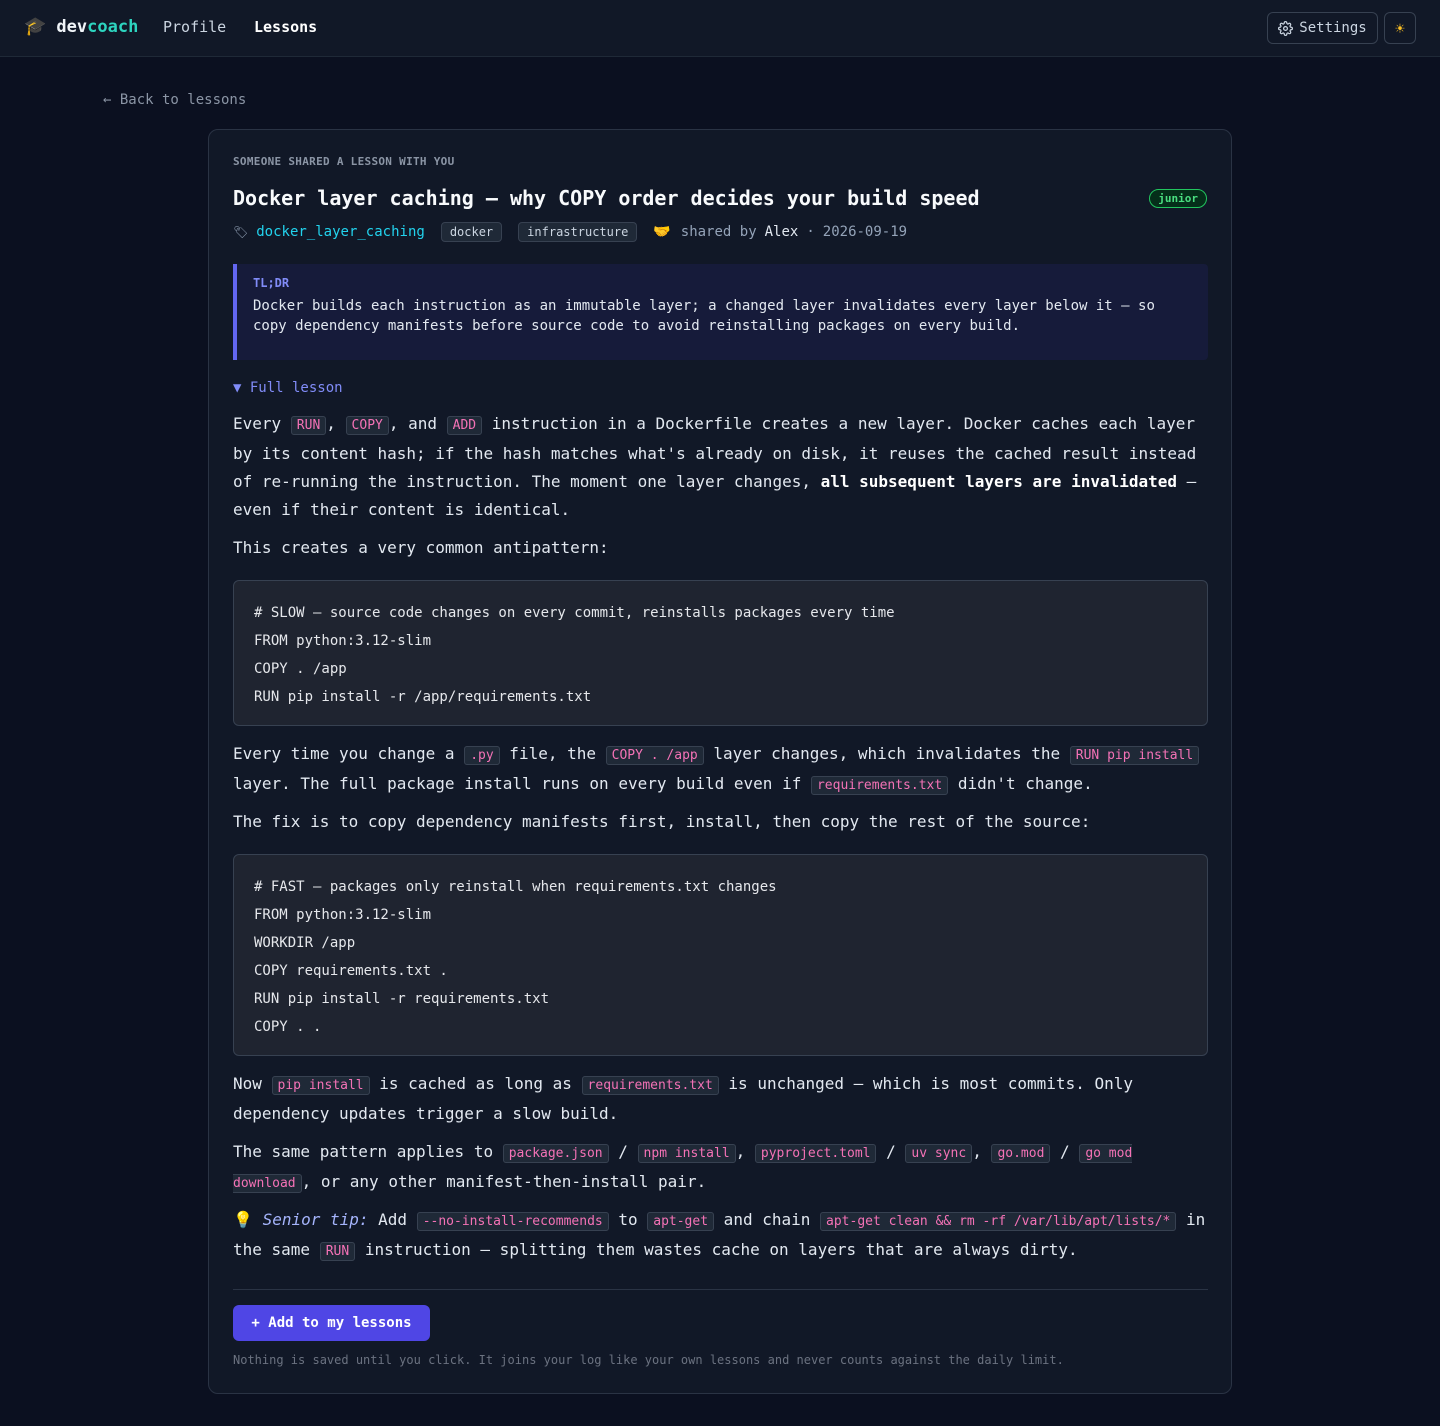  What do you see at coordinates (464, 425) in the screenshot?
I see `inline-code: ADD` at bounding box center [464, 425].